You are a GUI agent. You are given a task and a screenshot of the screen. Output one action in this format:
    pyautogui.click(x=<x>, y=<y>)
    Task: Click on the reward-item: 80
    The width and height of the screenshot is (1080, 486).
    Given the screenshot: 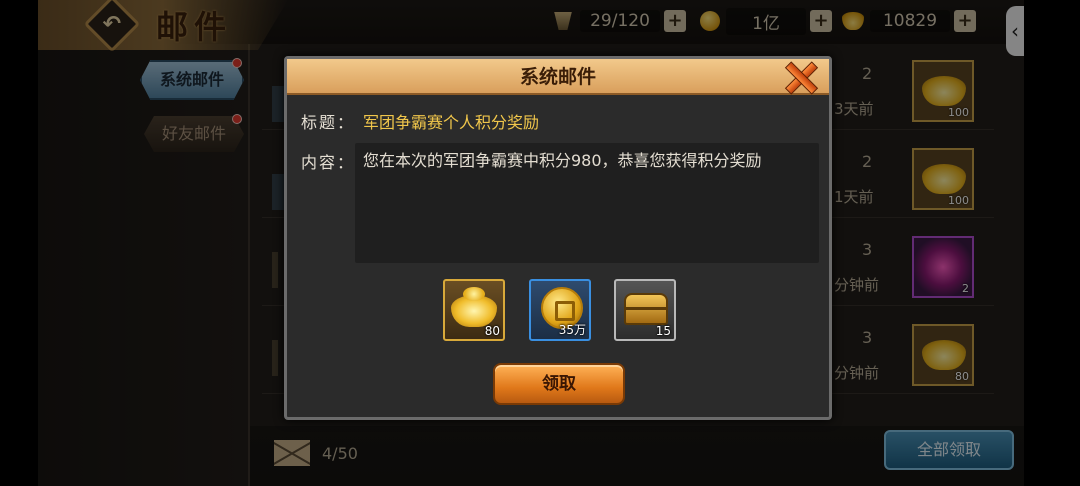 What is the action you would take?
    pyautogui.click(x=474, y=310)
    